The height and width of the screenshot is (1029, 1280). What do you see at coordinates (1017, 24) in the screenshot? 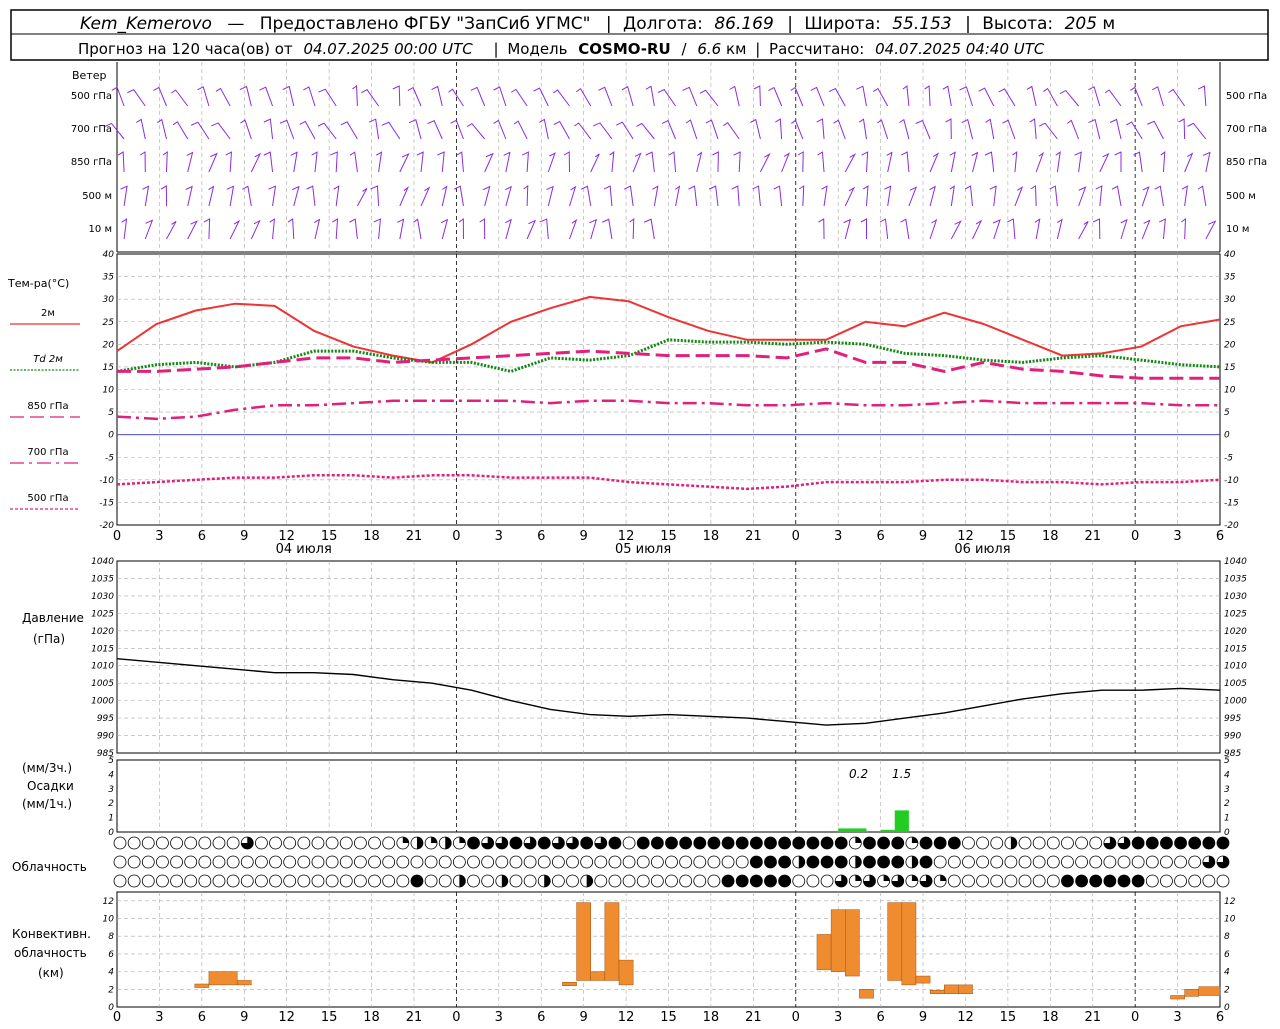
I see `alt-label: Высота:` at bounding box center [1017, 24].